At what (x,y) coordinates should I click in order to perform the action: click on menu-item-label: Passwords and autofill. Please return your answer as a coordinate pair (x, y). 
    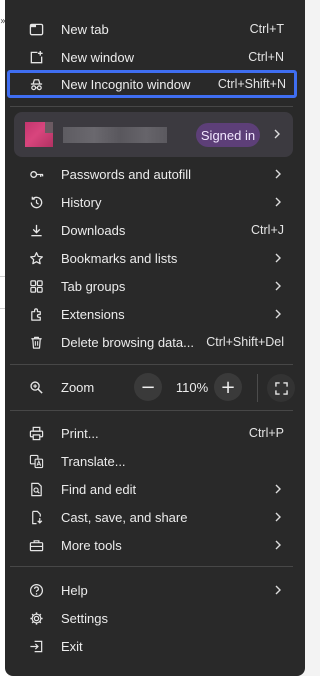
    Looking at the image, I should click on (126, 174).